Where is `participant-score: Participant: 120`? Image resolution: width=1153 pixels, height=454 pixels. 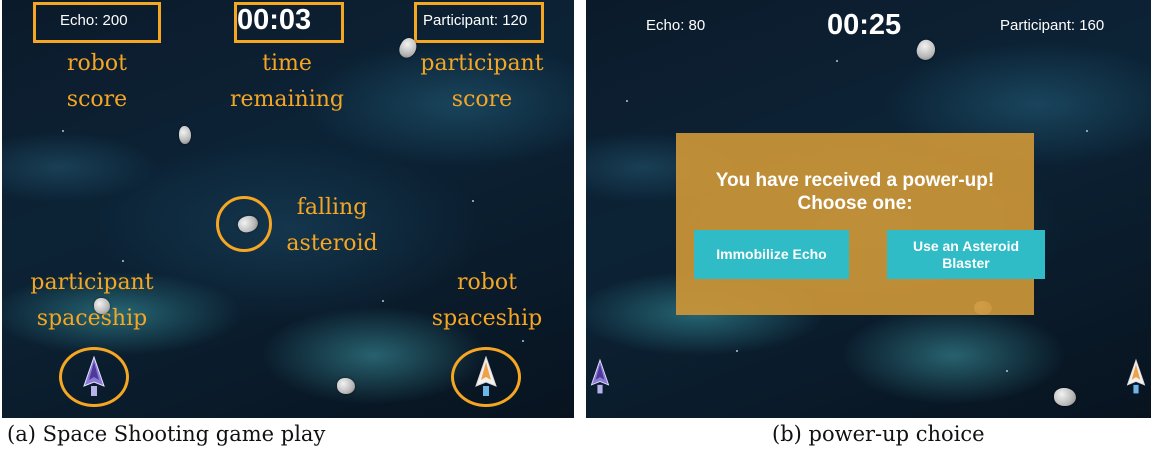 participant-score: Participant: 120 is located at coordinates (475, 20).